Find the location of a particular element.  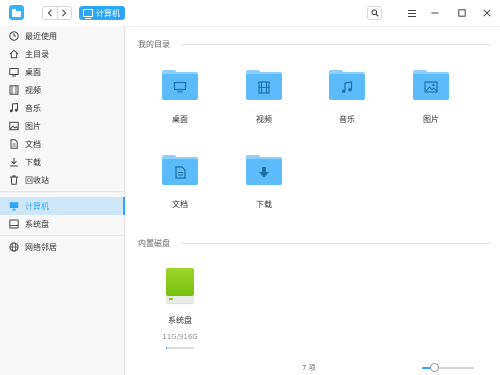

video-icon is located at coordinates (13, 90).